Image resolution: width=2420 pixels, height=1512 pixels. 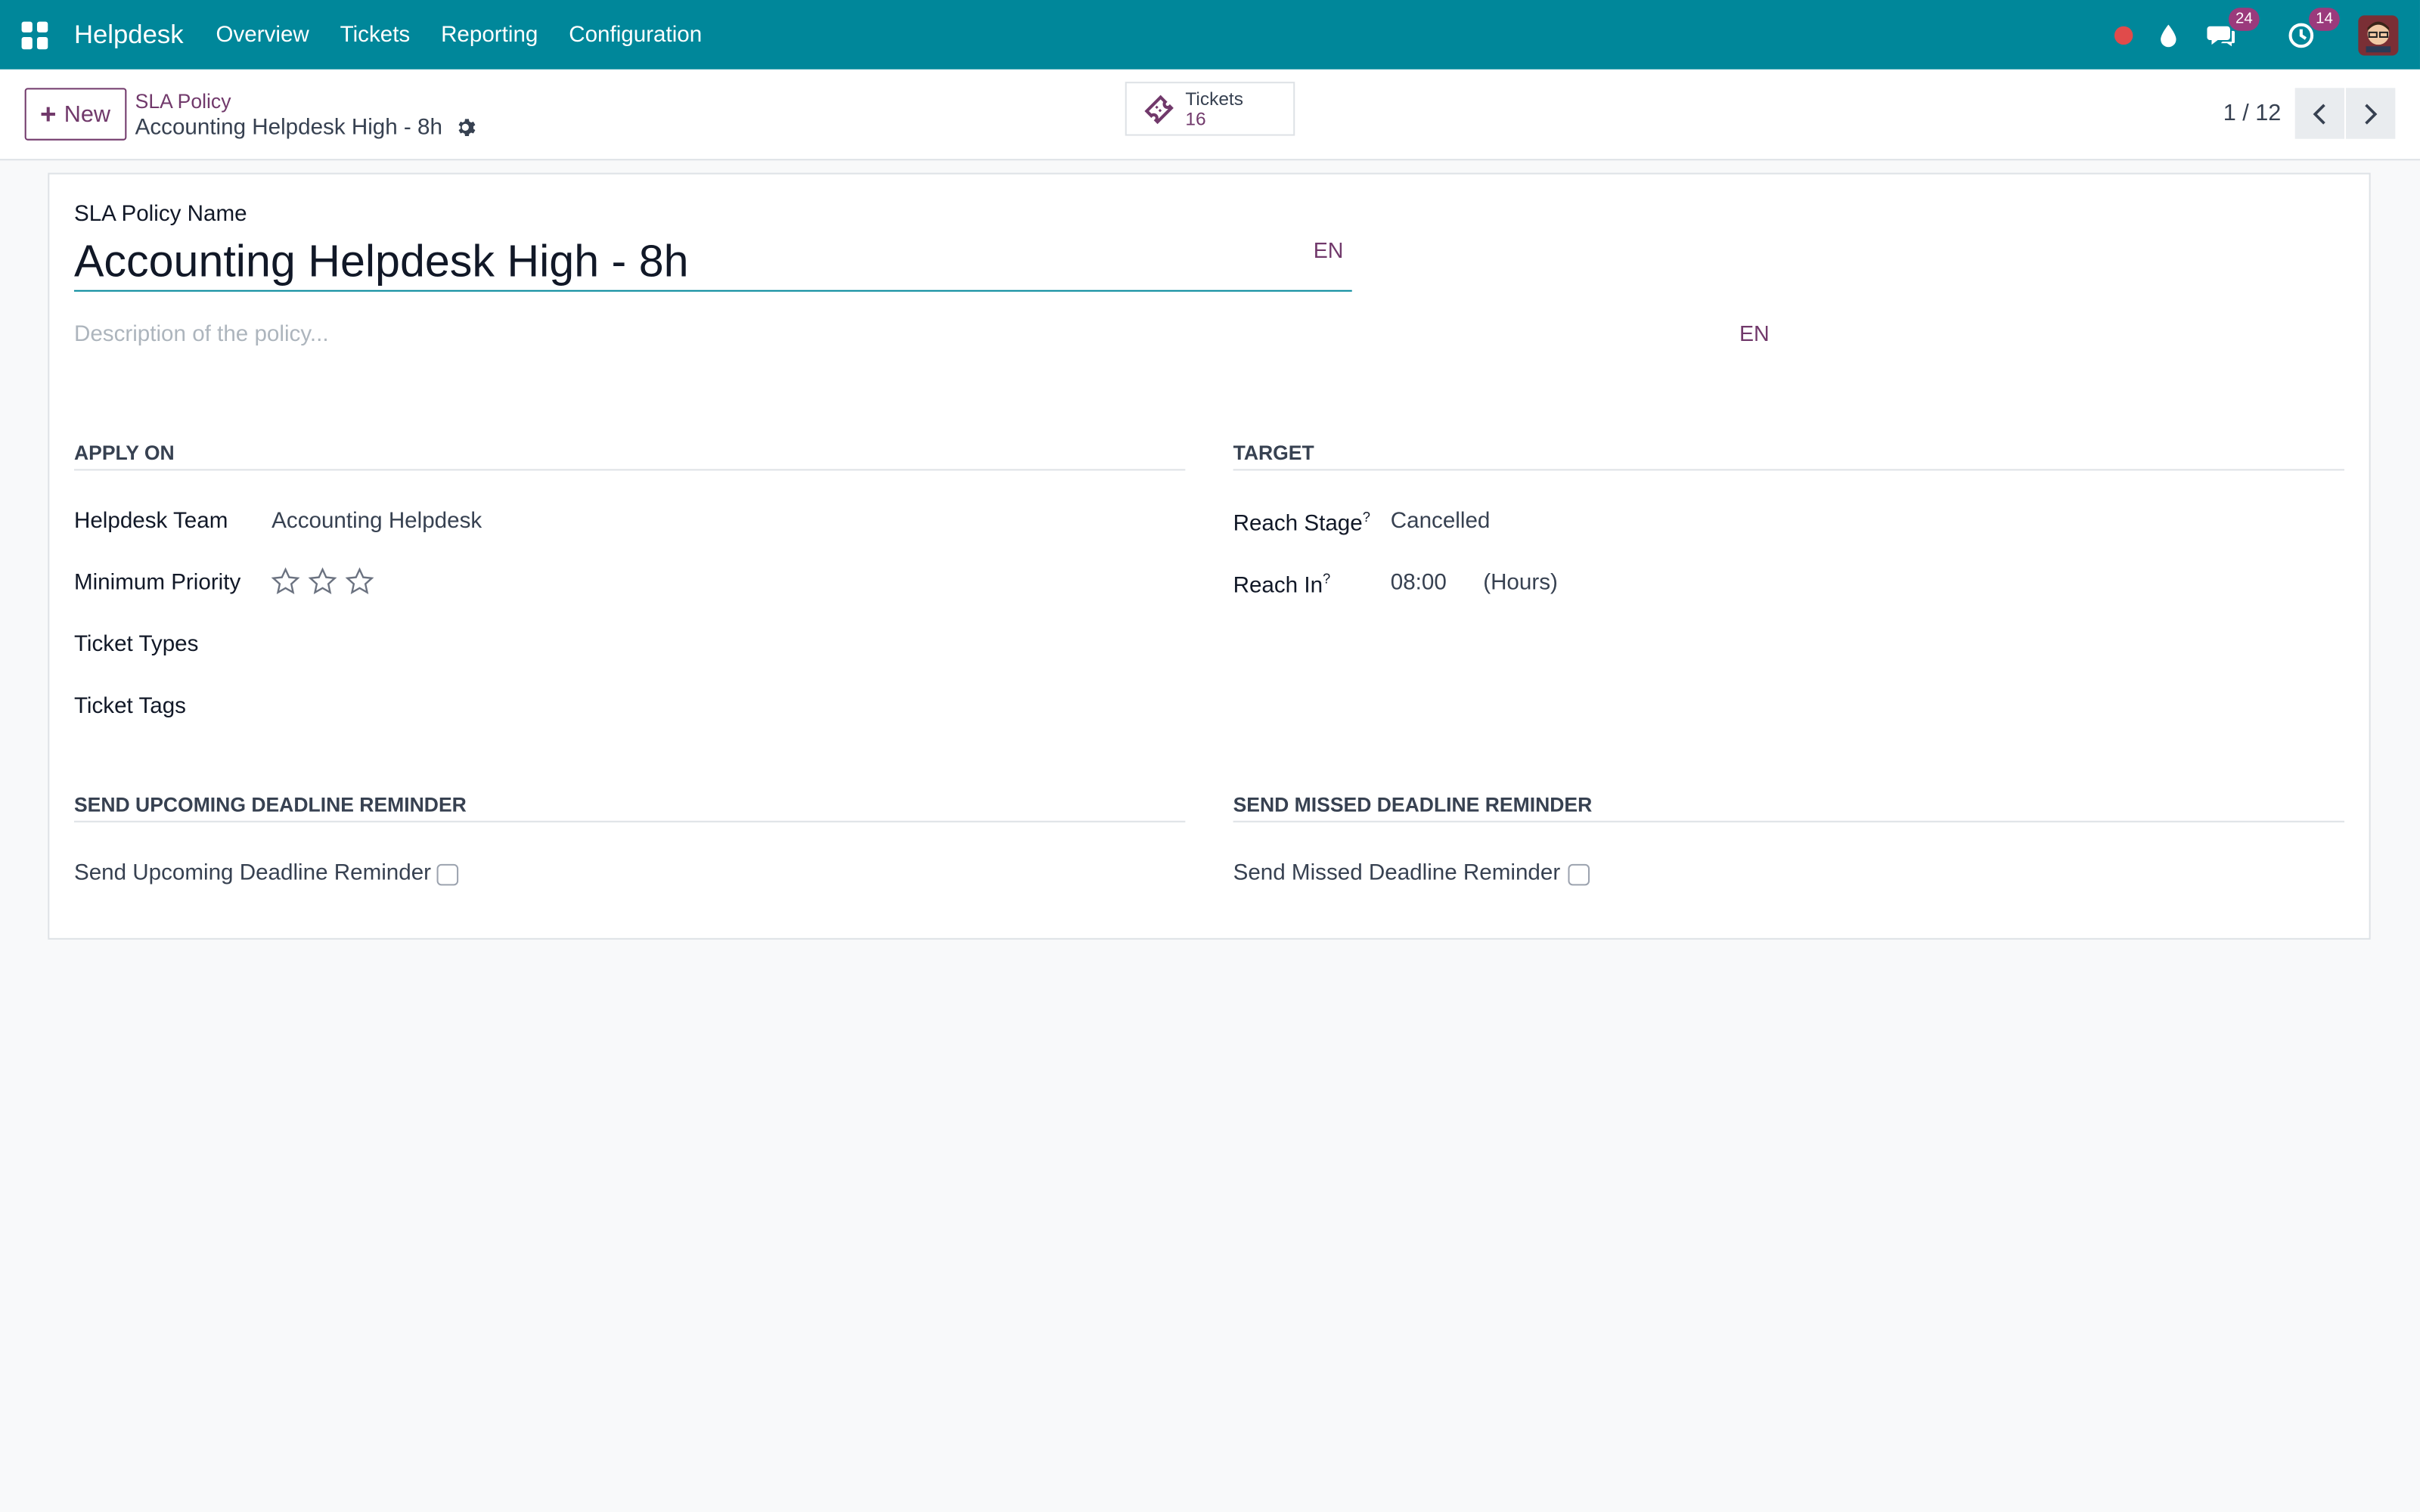 I want to click on missed-reminder-checkbox, so click(x=1579, y=874).